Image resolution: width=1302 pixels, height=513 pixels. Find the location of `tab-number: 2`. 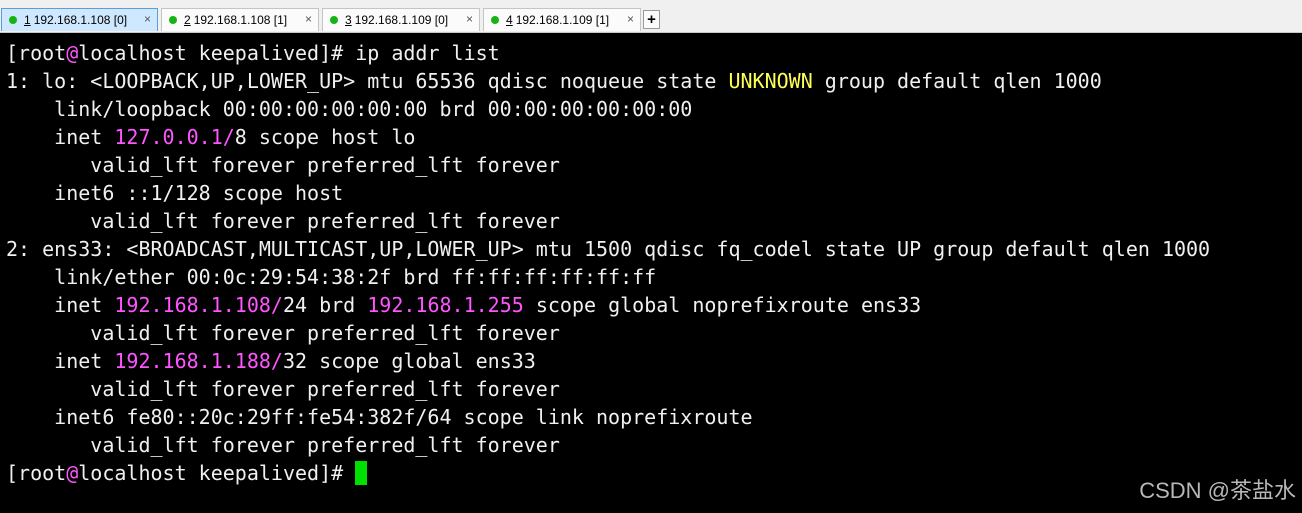

tab-number: 2 is located at coordinates (187, 20).